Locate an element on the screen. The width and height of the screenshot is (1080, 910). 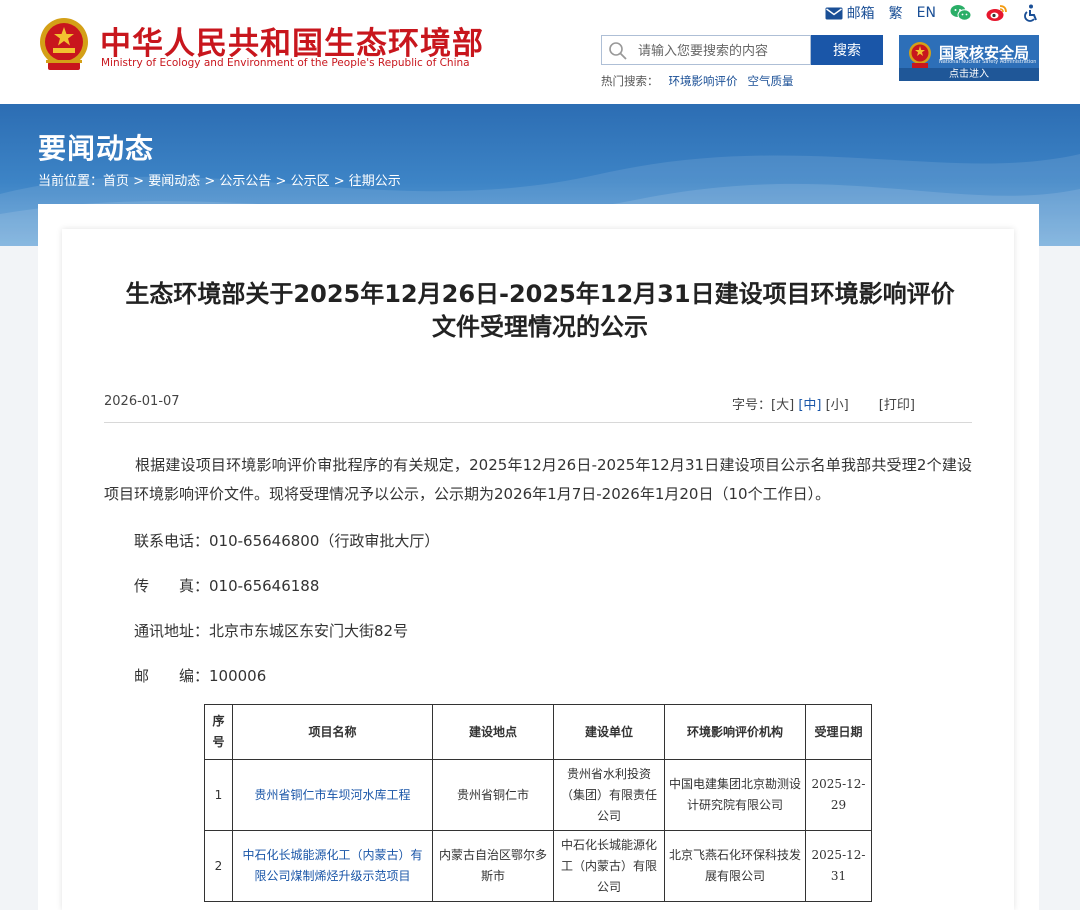
top-links: 邮箱 繁 EN is located at coordinates (932, 13).